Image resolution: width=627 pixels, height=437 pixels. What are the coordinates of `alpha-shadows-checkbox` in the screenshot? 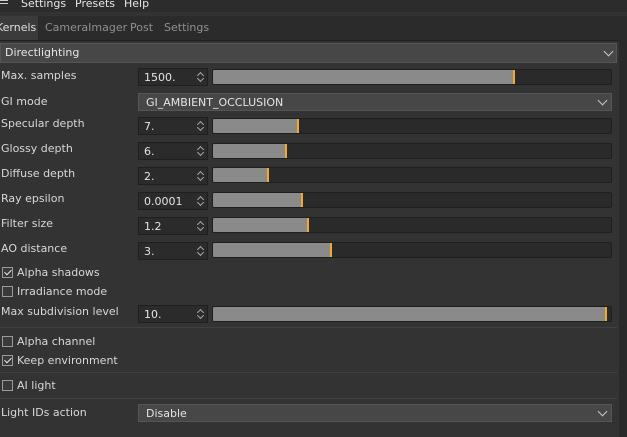 It's located at (7, 272).